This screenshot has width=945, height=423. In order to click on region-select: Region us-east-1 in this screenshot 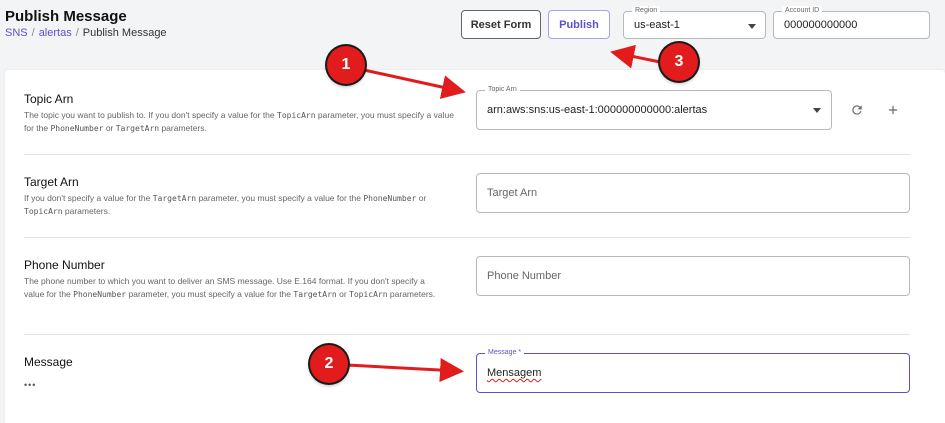, I will do `click(694, 22)`.